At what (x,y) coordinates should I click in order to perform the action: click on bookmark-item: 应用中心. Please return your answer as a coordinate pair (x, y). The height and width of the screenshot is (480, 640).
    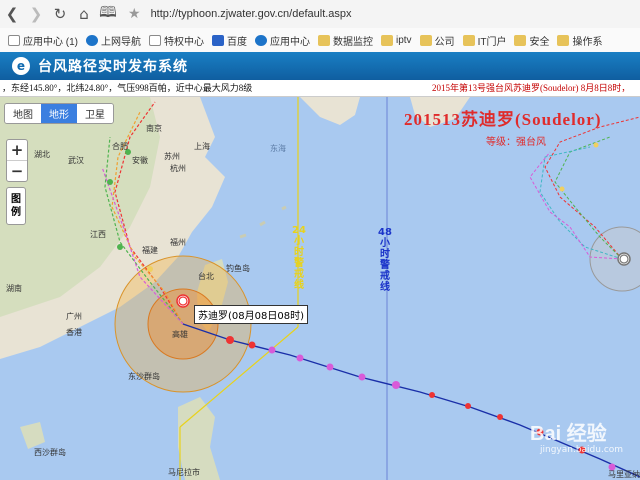
    Looking at the image, I should click on (282, 40).